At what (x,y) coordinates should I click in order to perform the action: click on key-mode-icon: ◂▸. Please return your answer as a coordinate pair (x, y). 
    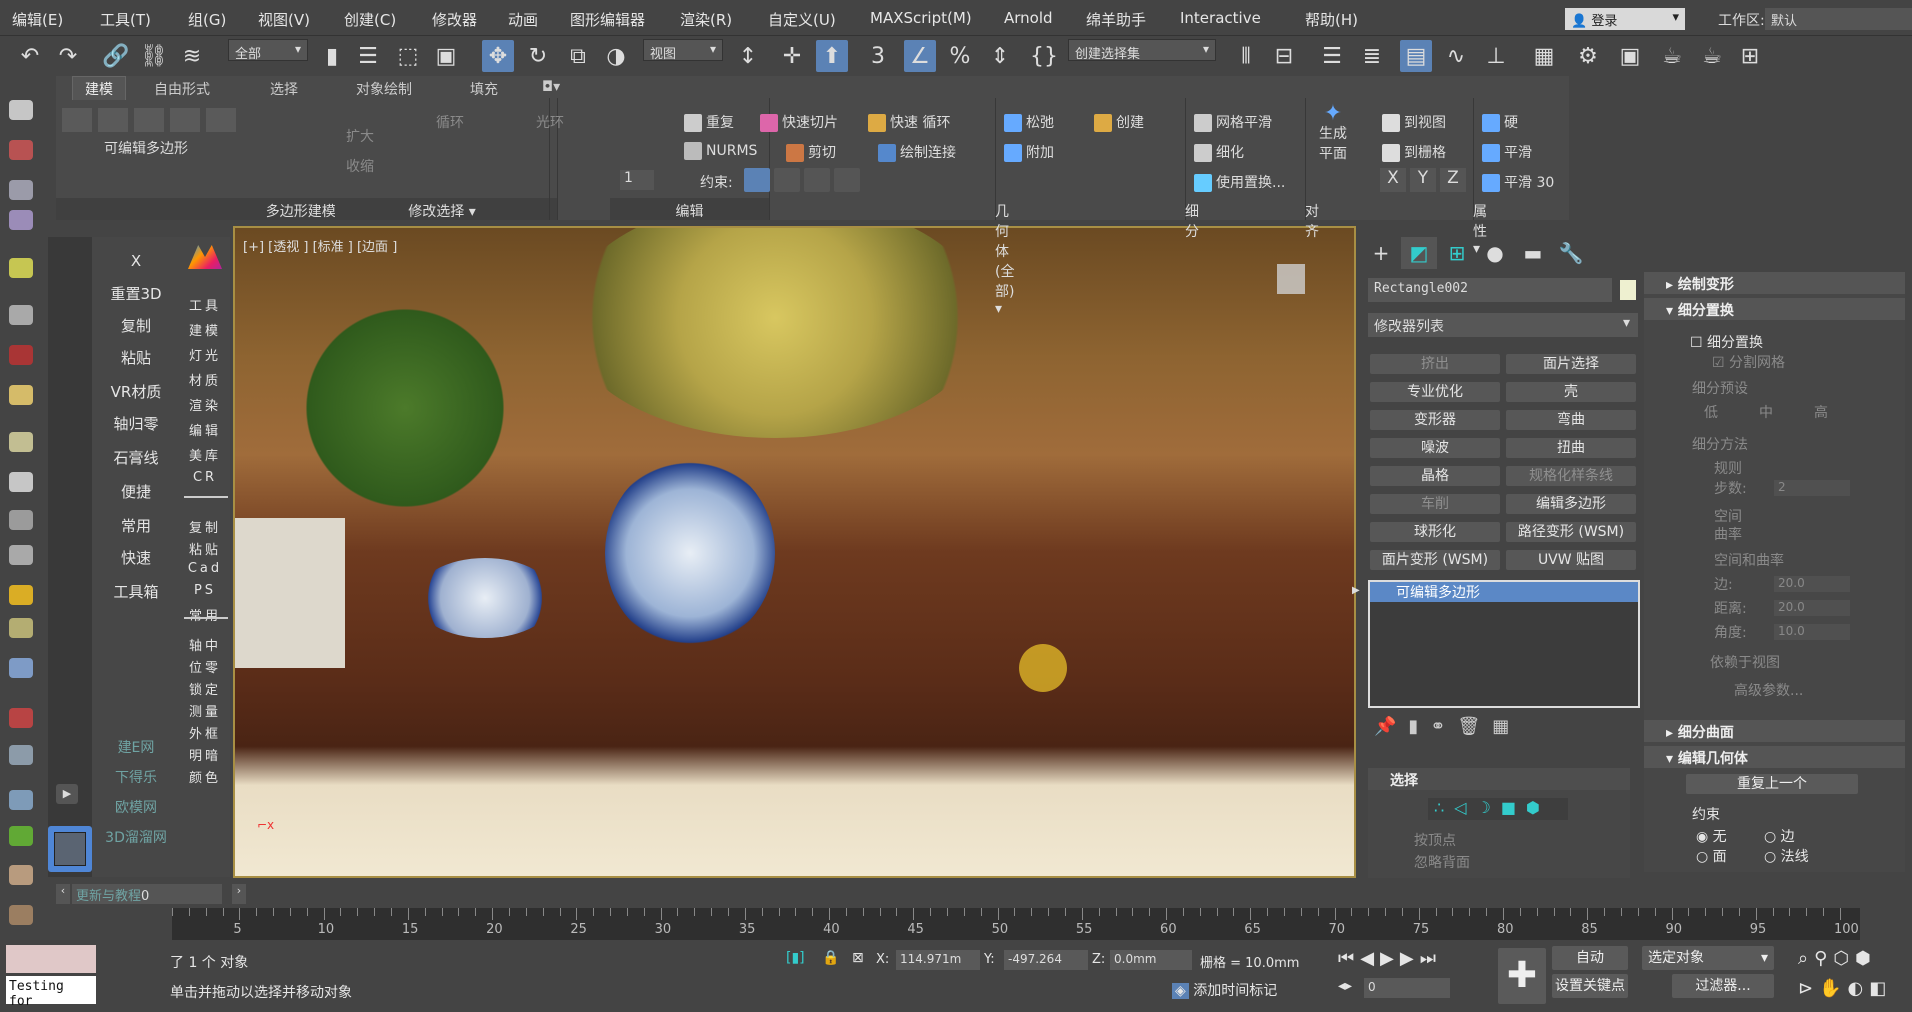
    Looking at the image, I should click on (1345, 986).